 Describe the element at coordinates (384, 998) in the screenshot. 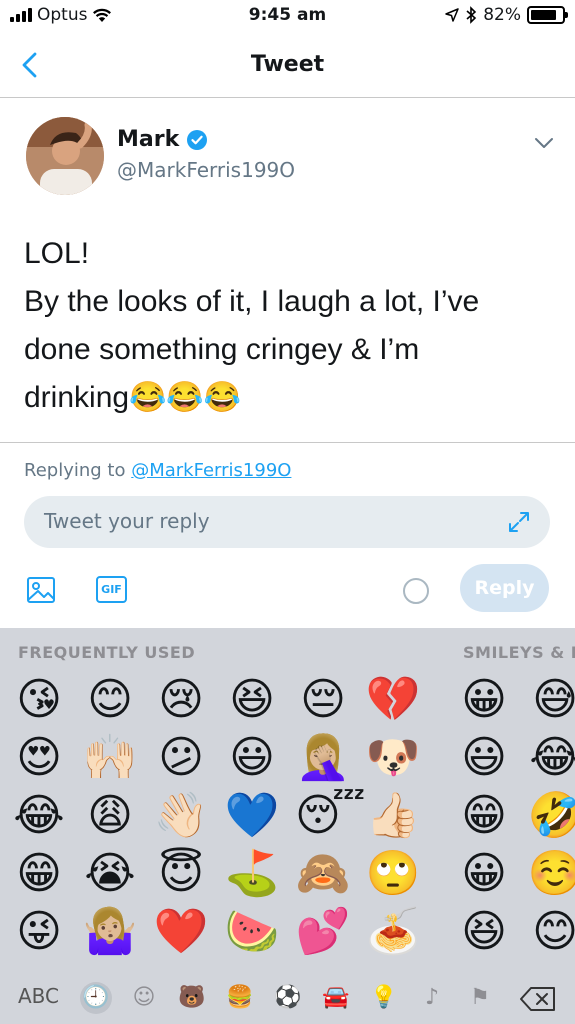

I see `keyboard-category-tab: 💡` at that location.